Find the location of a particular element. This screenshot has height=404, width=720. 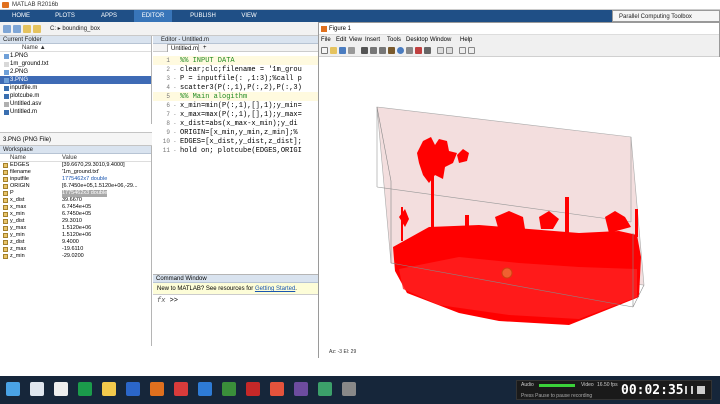

code-line: 2- clear;clc;filename = '1m_grou is located at coordinates (236, 69).